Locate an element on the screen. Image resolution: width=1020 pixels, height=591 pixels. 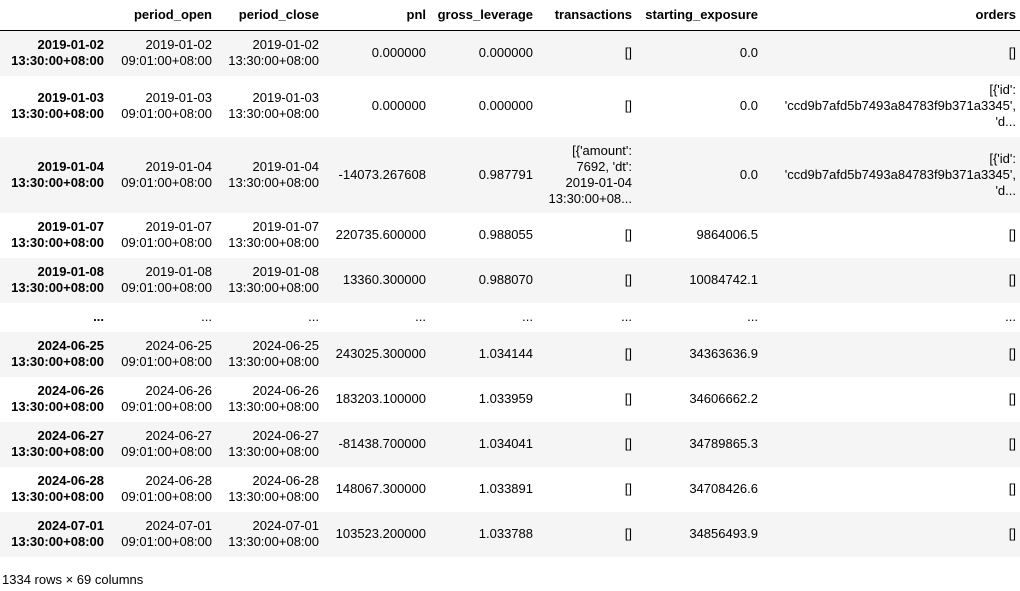
cell-index: 2019-01-08 13:30:00+08:00 is located at coordinates (54, 280).